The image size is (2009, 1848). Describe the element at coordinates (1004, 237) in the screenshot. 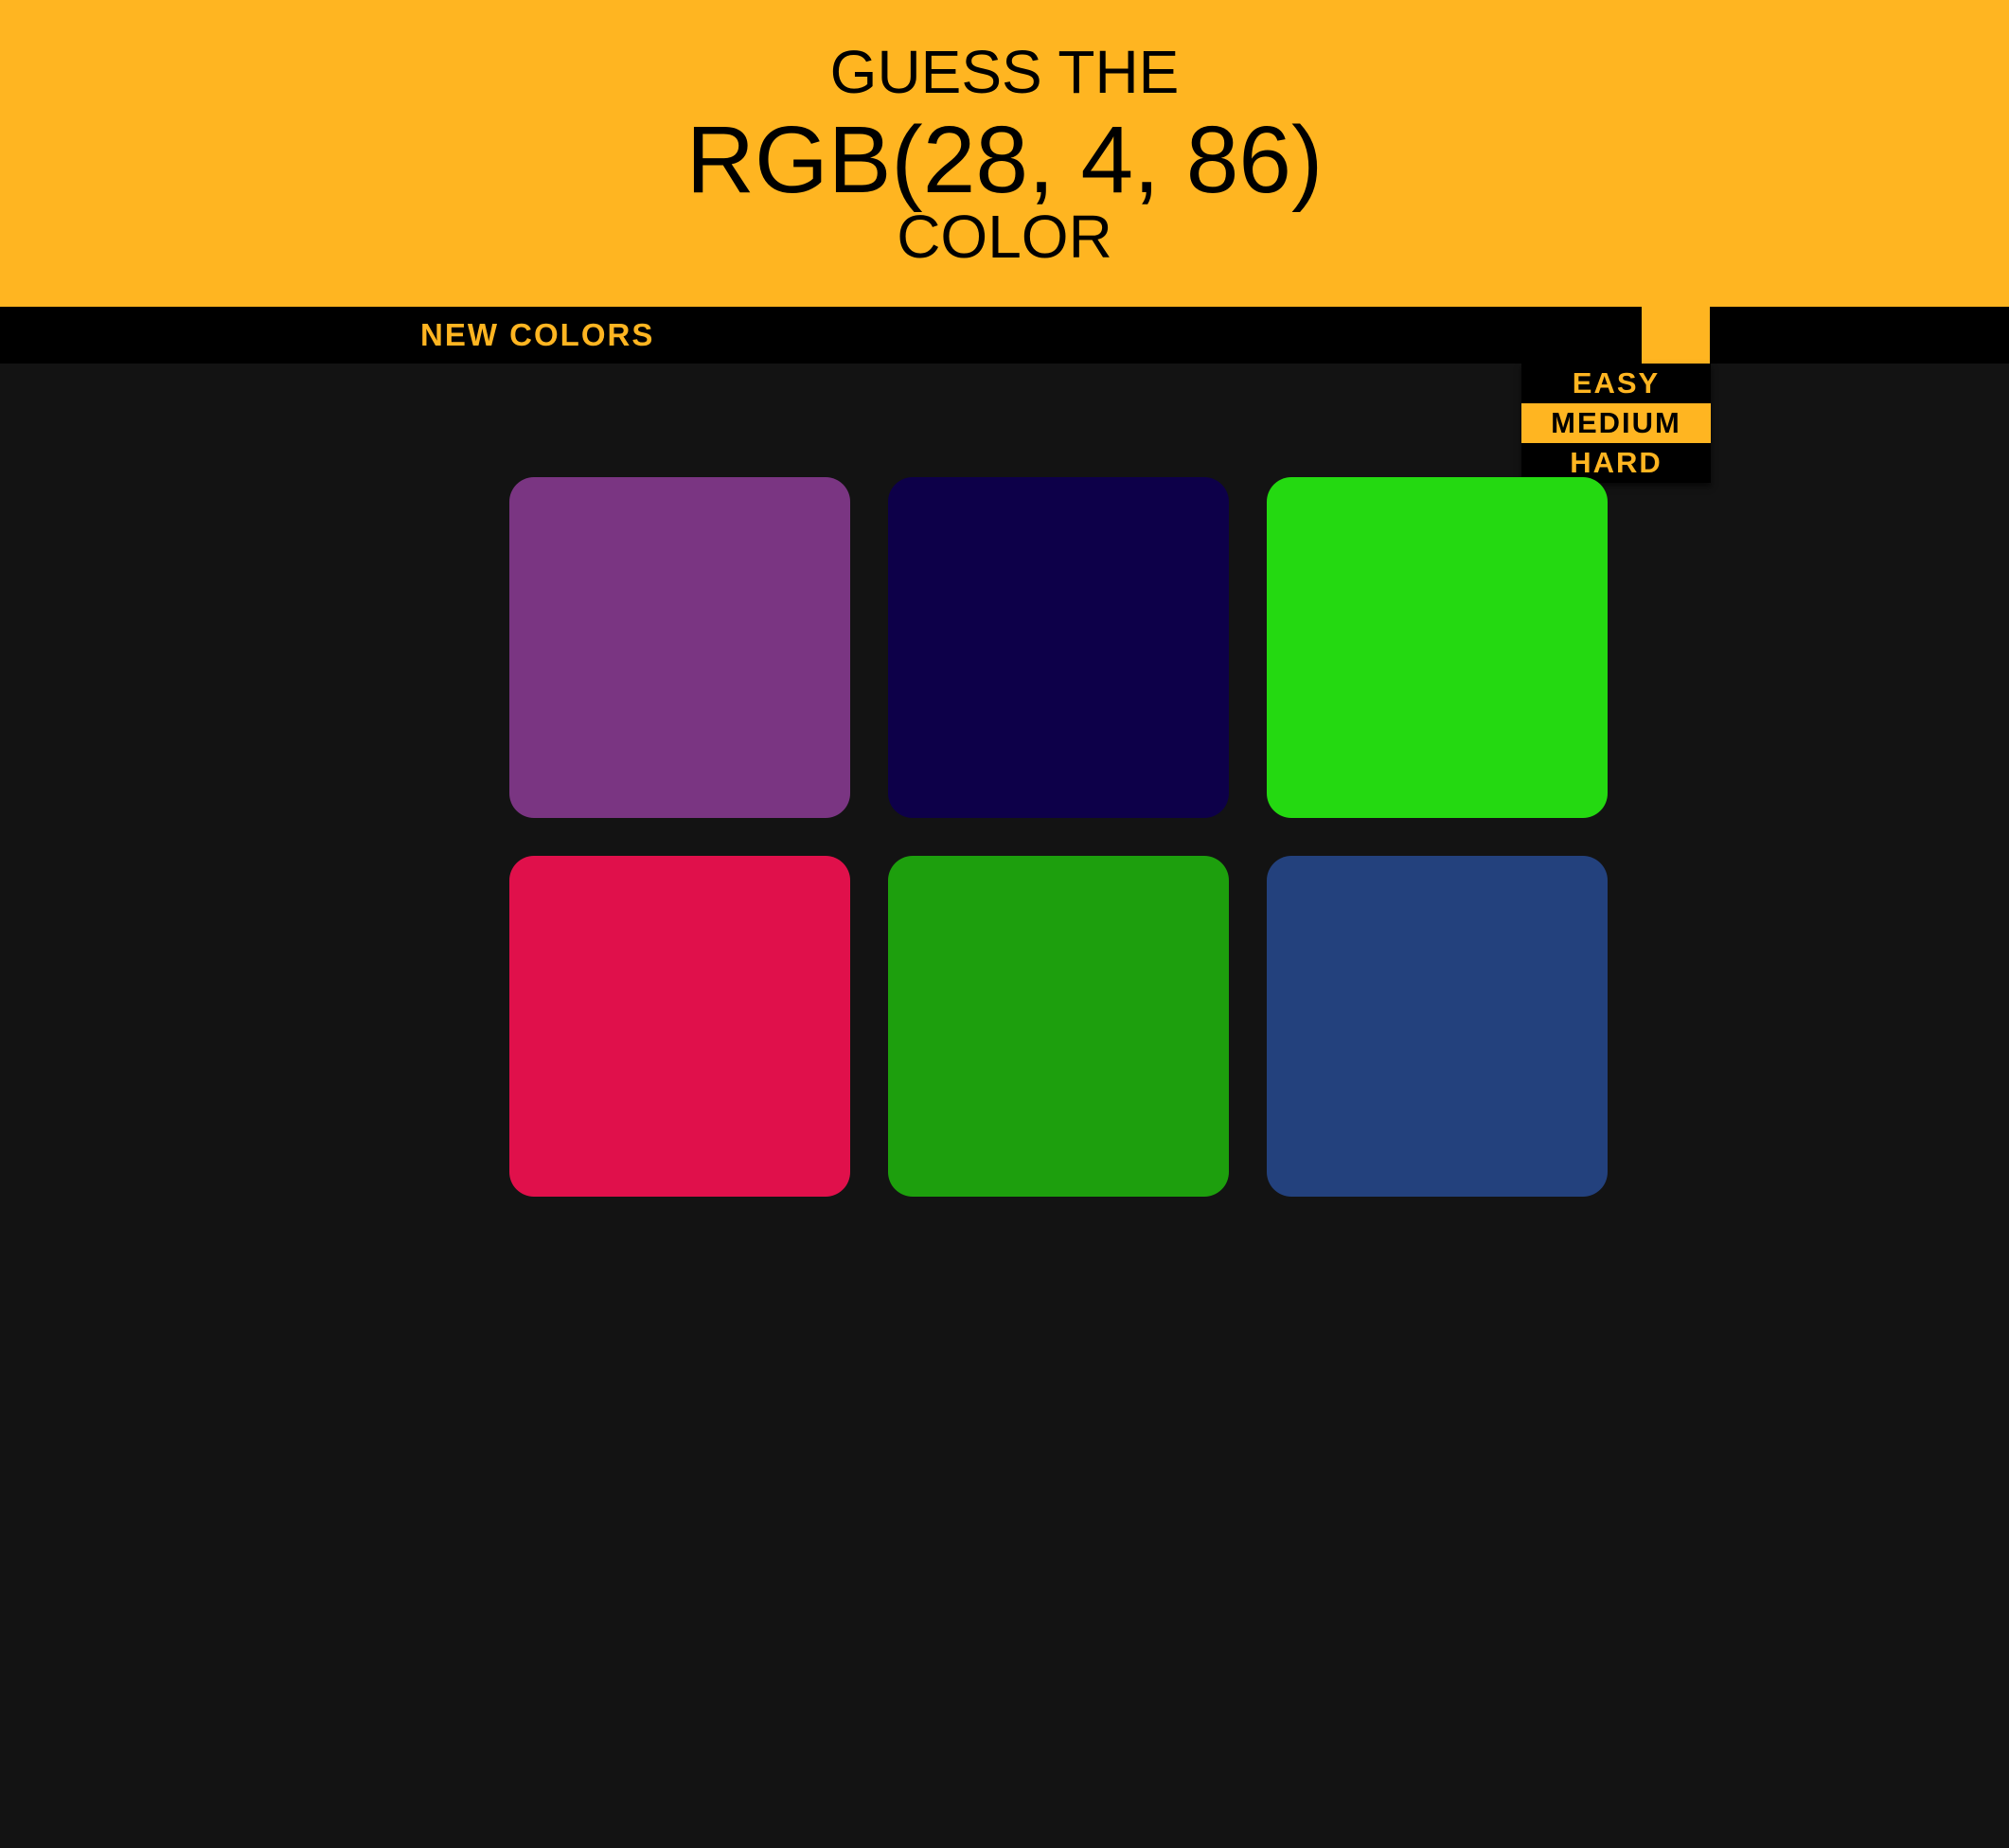

I see `title-line-color: COLOR` at that location.